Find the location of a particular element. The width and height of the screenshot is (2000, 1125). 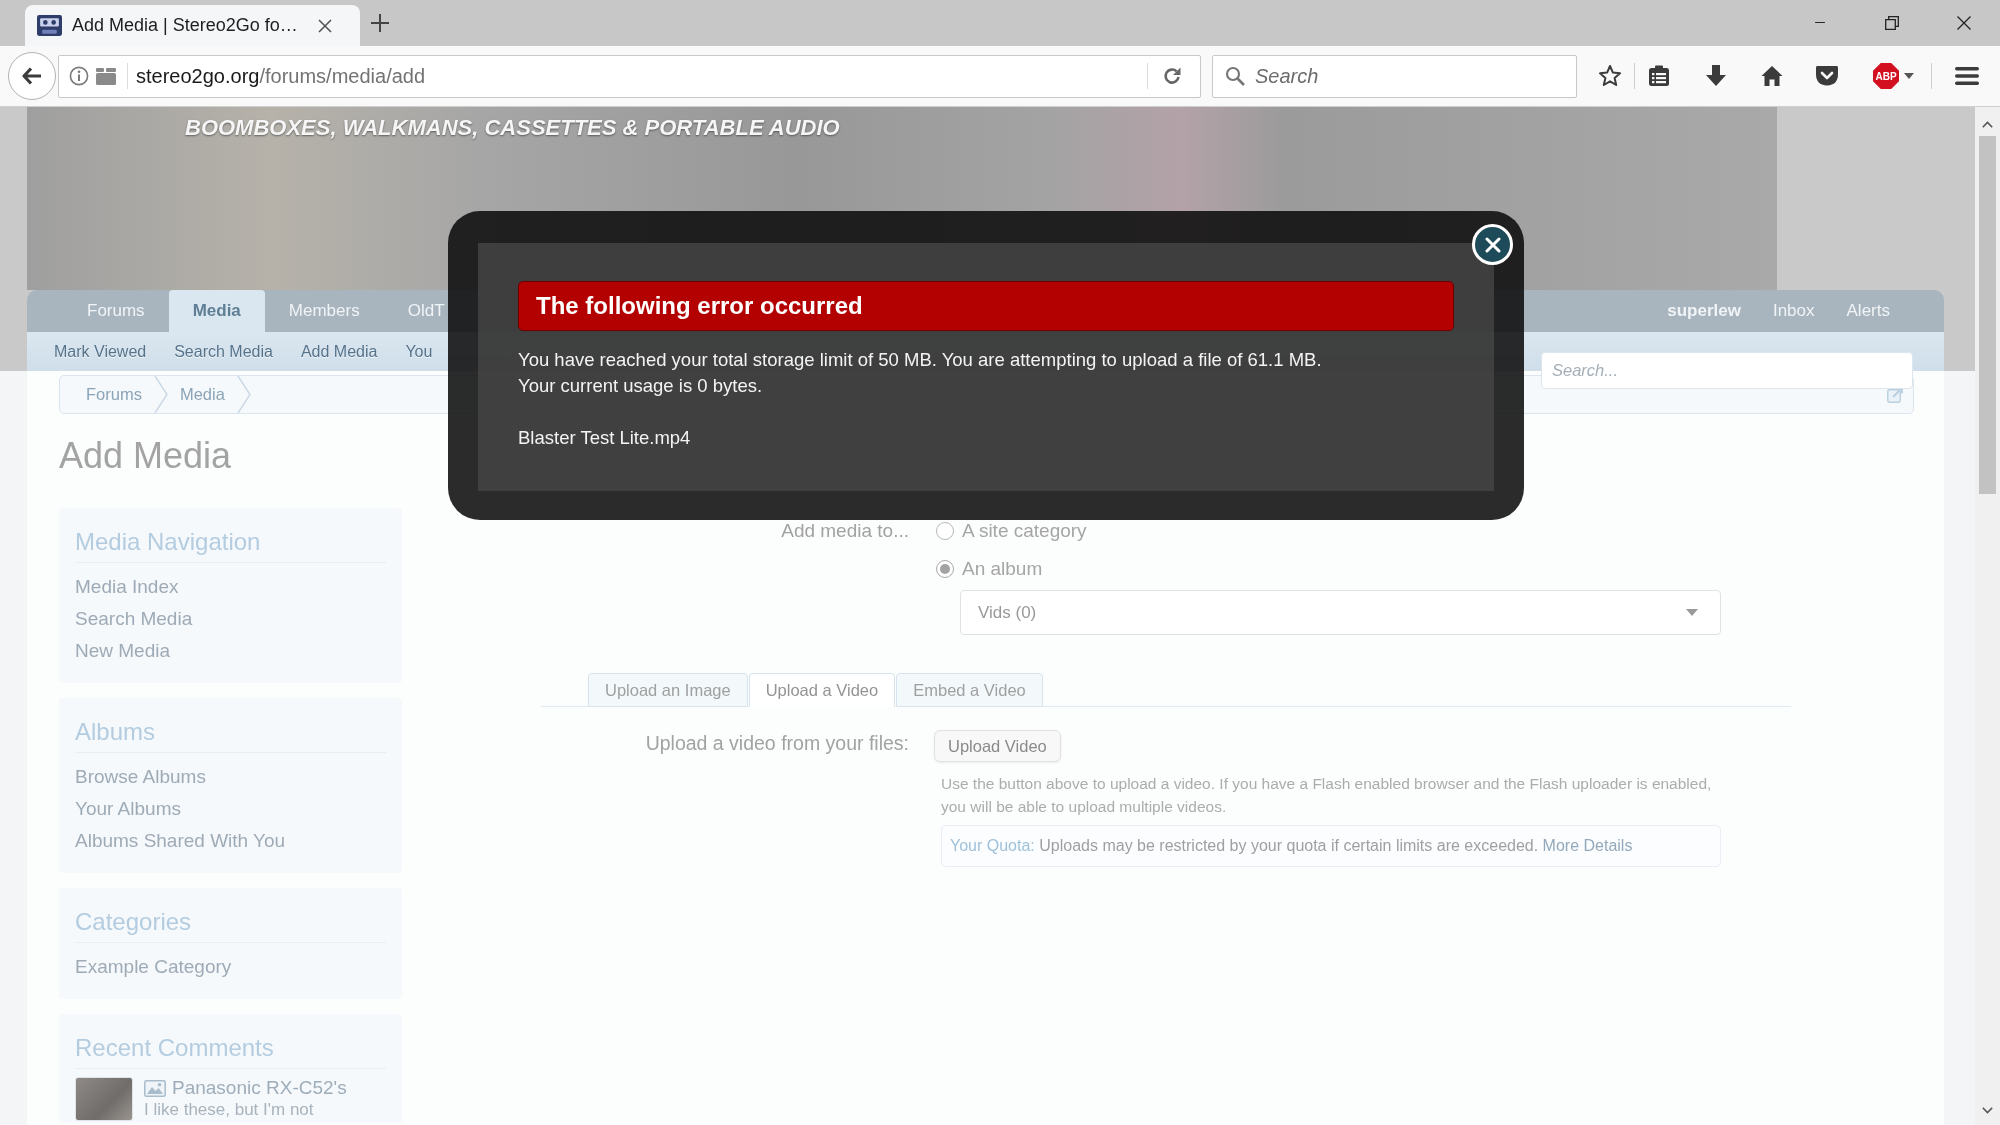

subnav-link: You is located at coordinates (419, 351).